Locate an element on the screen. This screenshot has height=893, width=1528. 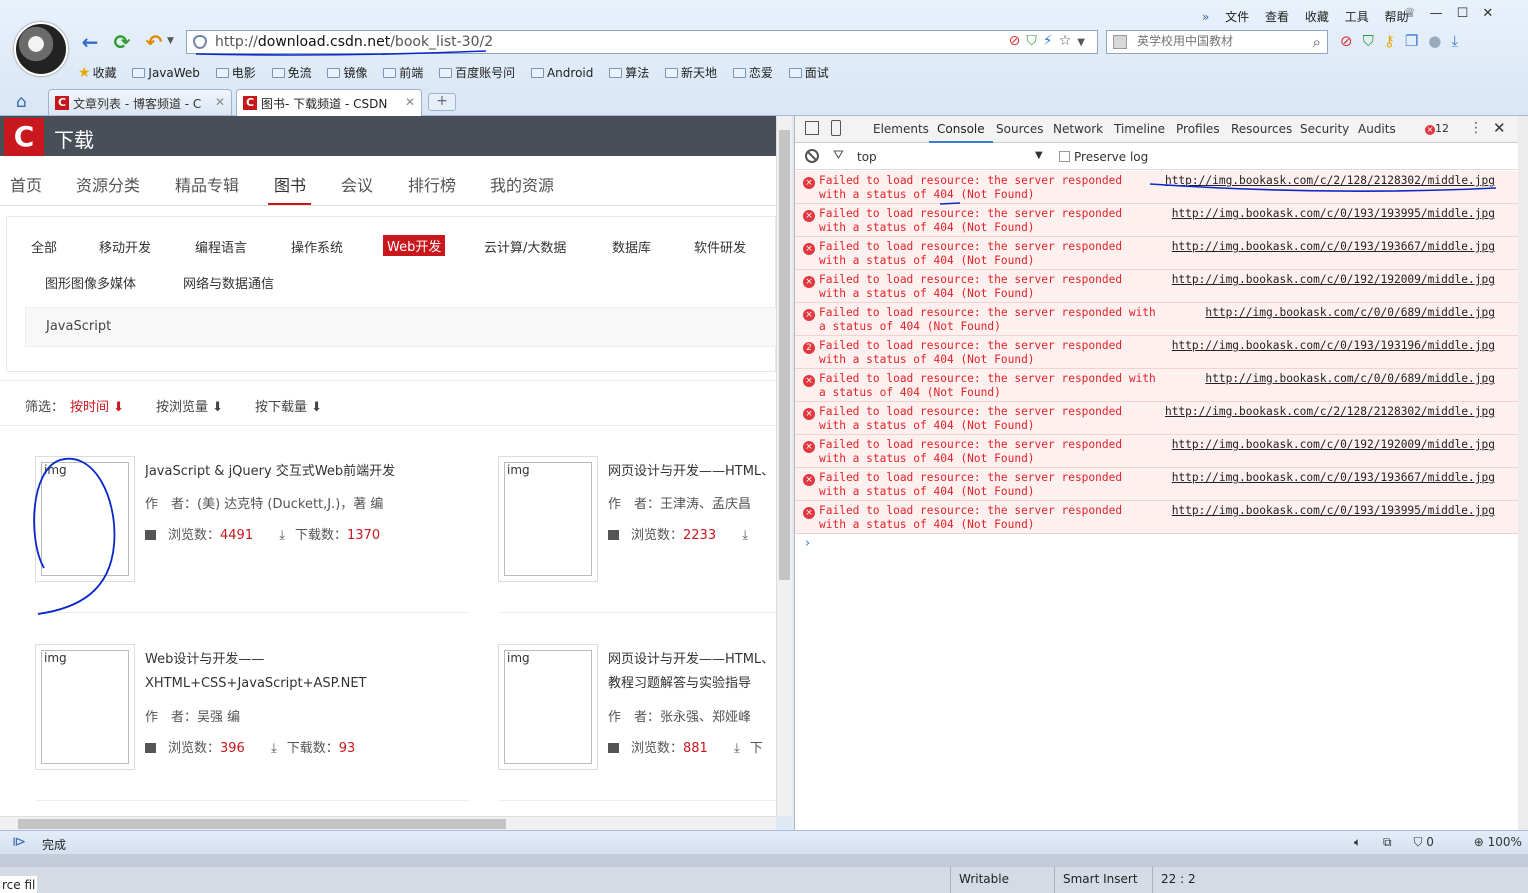
tab-audits: Audits is located at coordinates (1377, 129).